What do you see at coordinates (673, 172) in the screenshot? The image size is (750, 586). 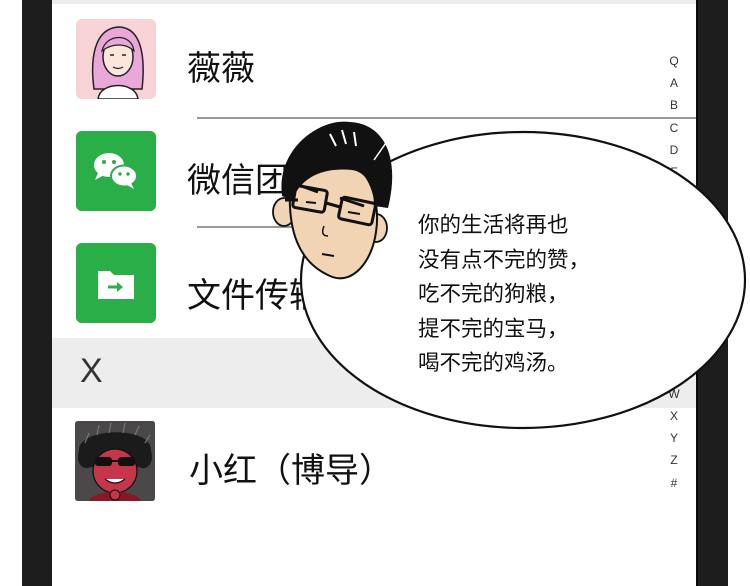 I see `index-letter: F` at bounding box center [673, 172].